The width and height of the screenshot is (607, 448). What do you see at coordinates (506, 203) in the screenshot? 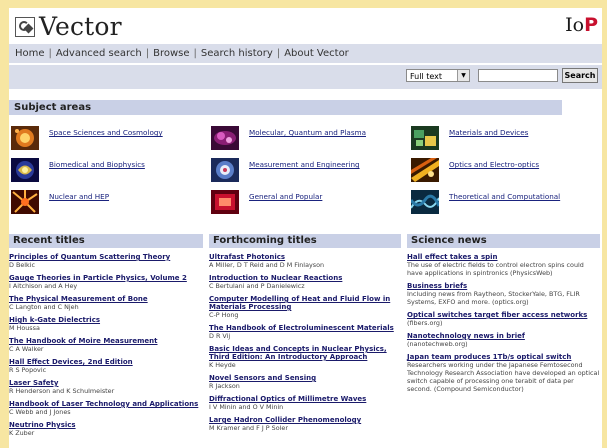
I see `subject-theoretical: Theoretical and Computational` at bounding box center [506, 203].